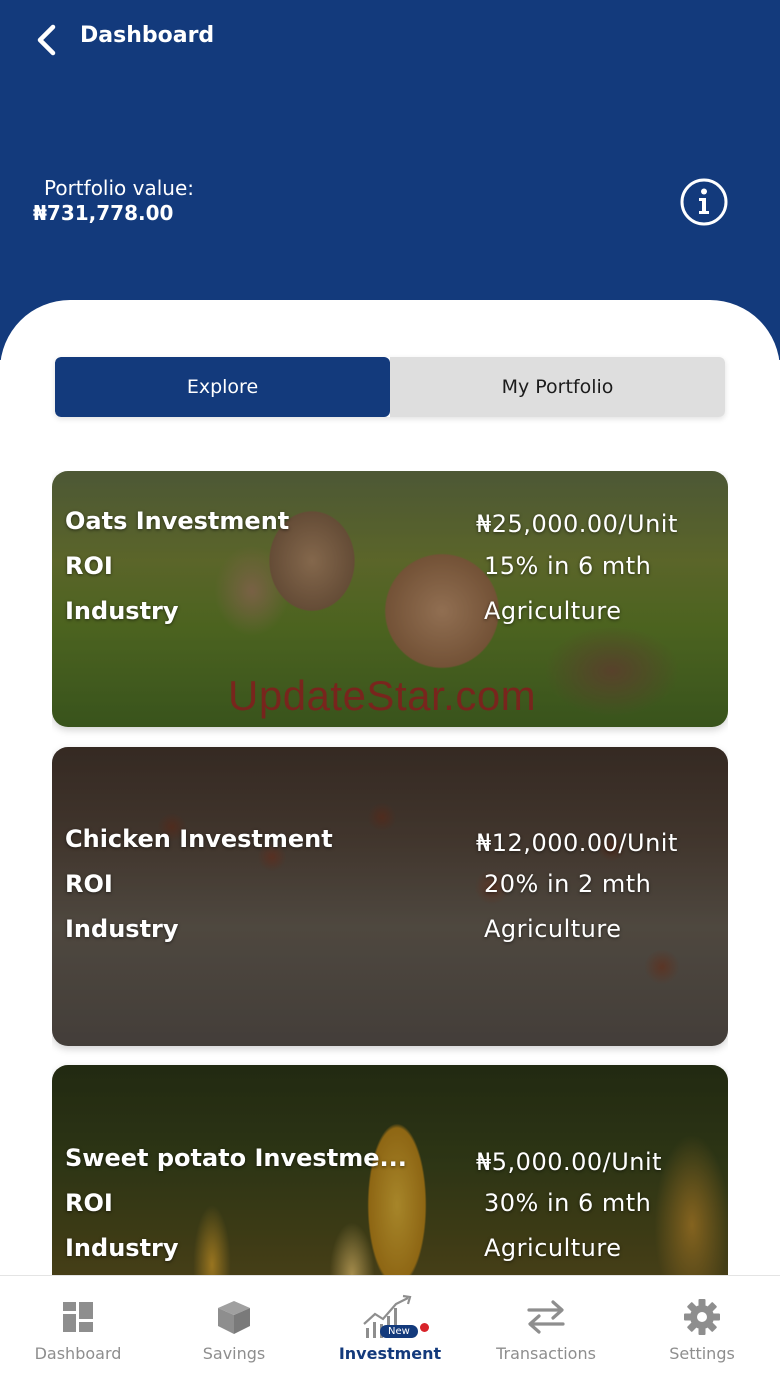  I want to click on unit-price: ₦12,000.00/Unit, so click(577, 843).